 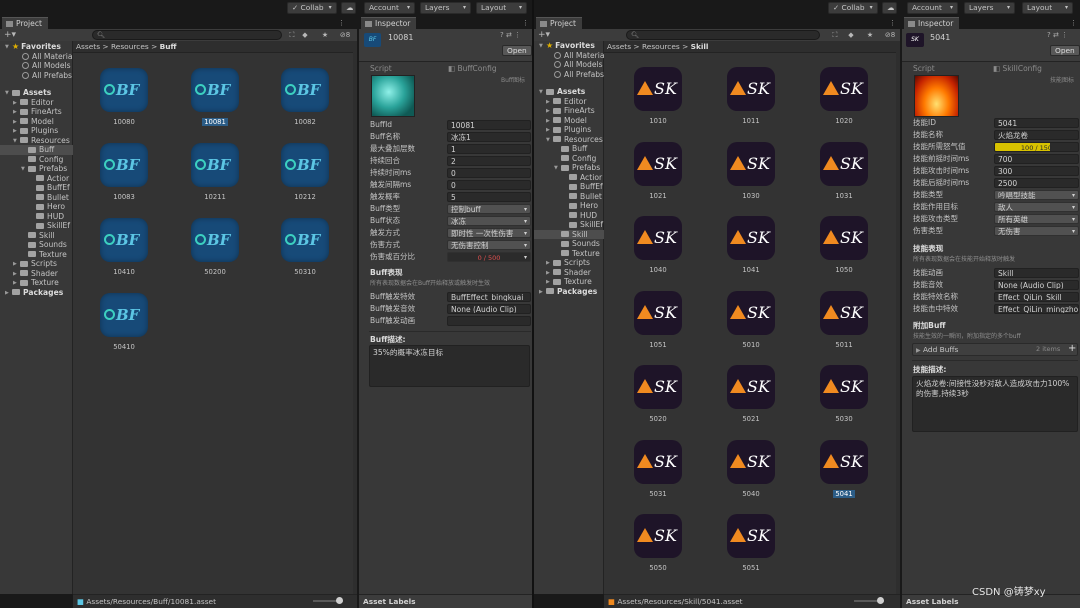 What do you see at coordinates (41, 141) in the screenshot?
I see `tree-folder: ▼ Resources` at bounding box center [41, 141].